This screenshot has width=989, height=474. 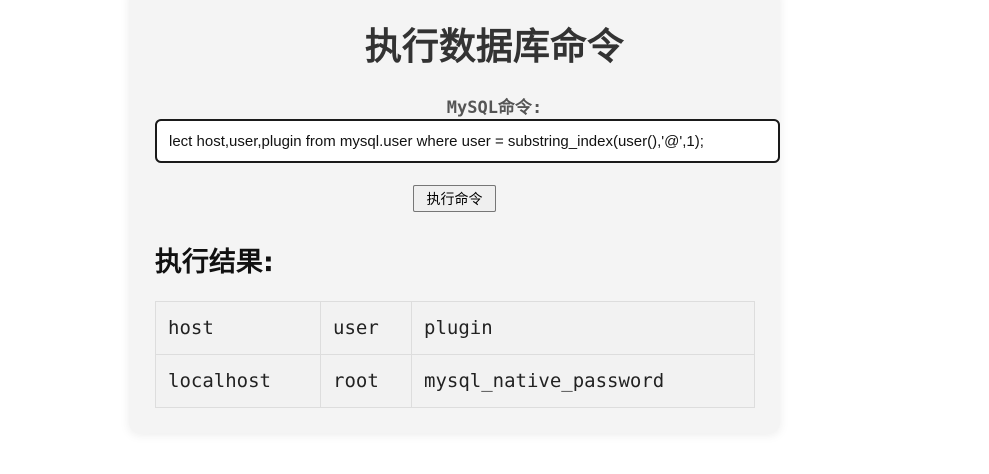 I want to click on cell-host: localhost, so click(x=238, y=381).